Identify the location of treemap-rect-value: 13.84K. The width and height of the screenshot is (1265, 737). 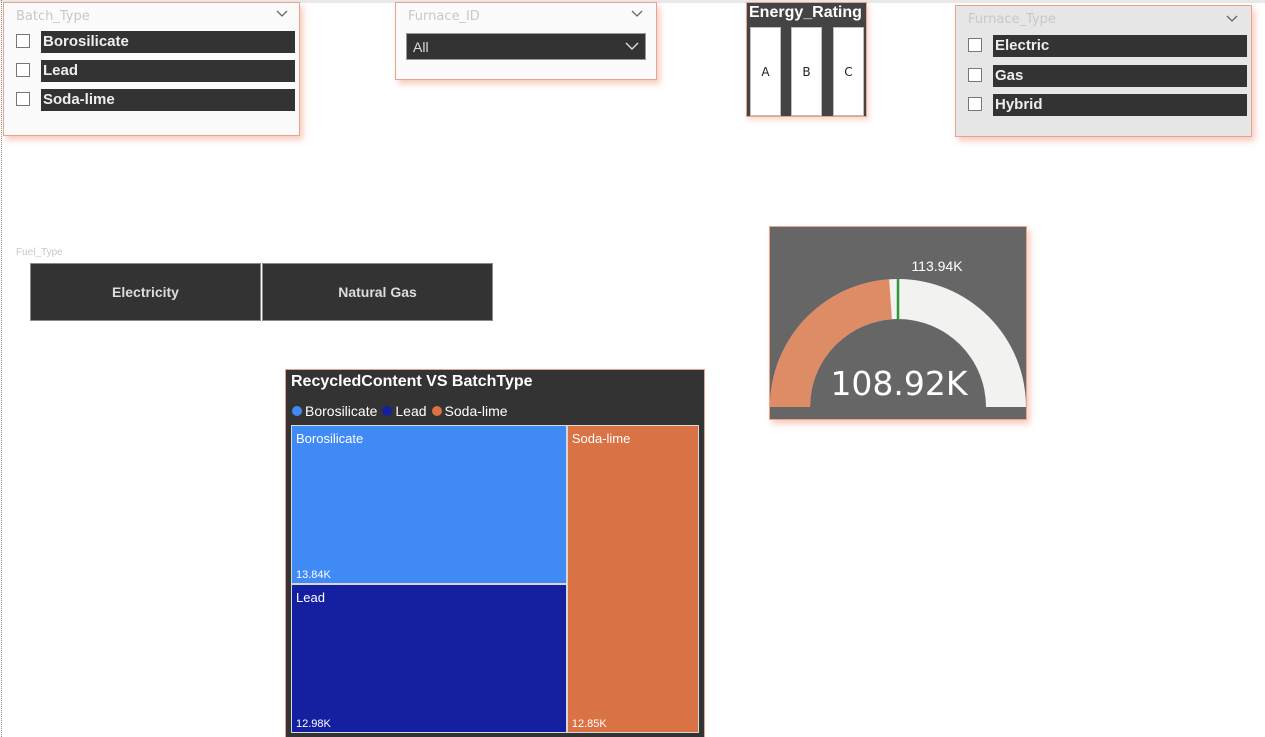
(313, 574).